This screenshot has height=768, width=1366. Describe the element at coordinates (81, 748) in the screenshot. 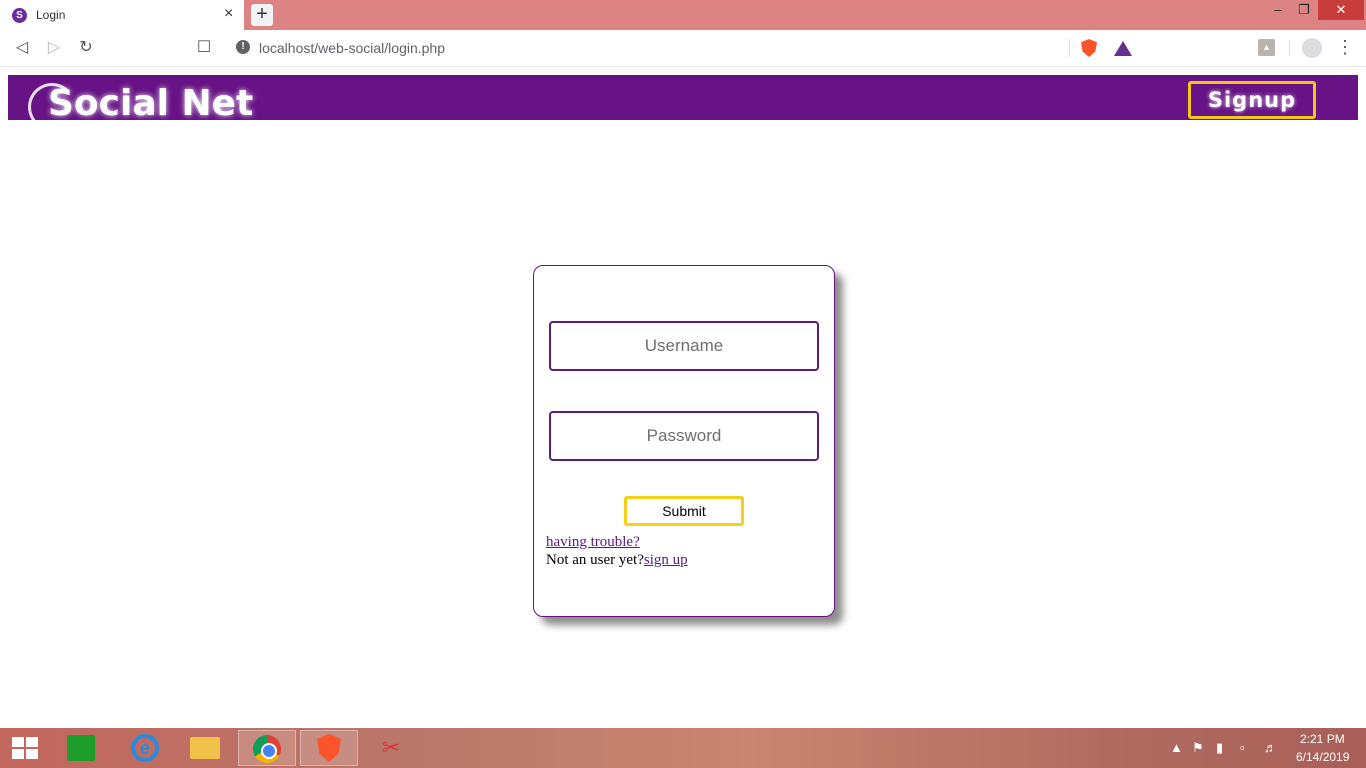

I see `store-icon` at that location.